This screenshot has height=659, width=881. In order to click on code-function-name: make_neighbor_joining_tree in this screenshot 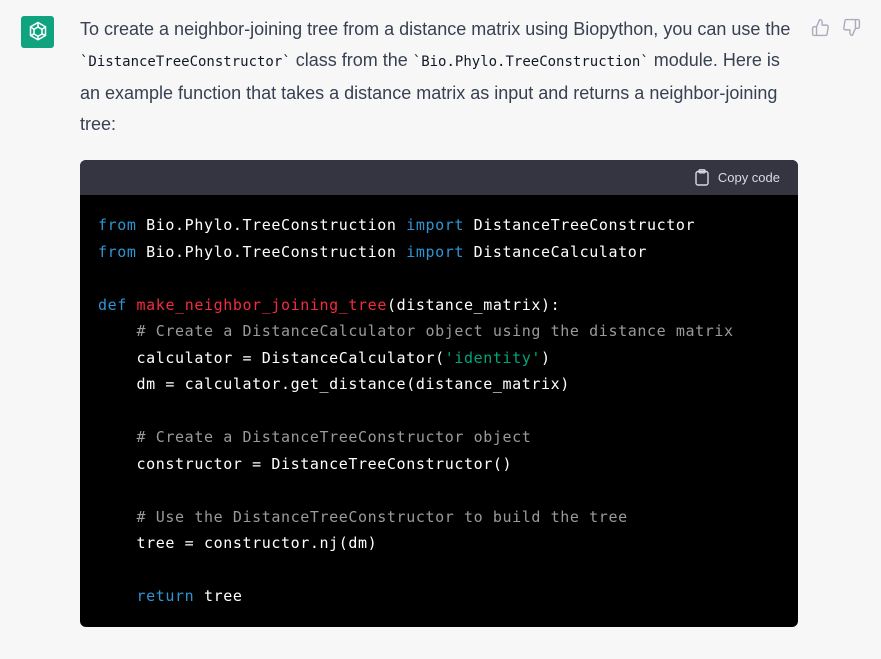, I will do `click(261, 304)`.